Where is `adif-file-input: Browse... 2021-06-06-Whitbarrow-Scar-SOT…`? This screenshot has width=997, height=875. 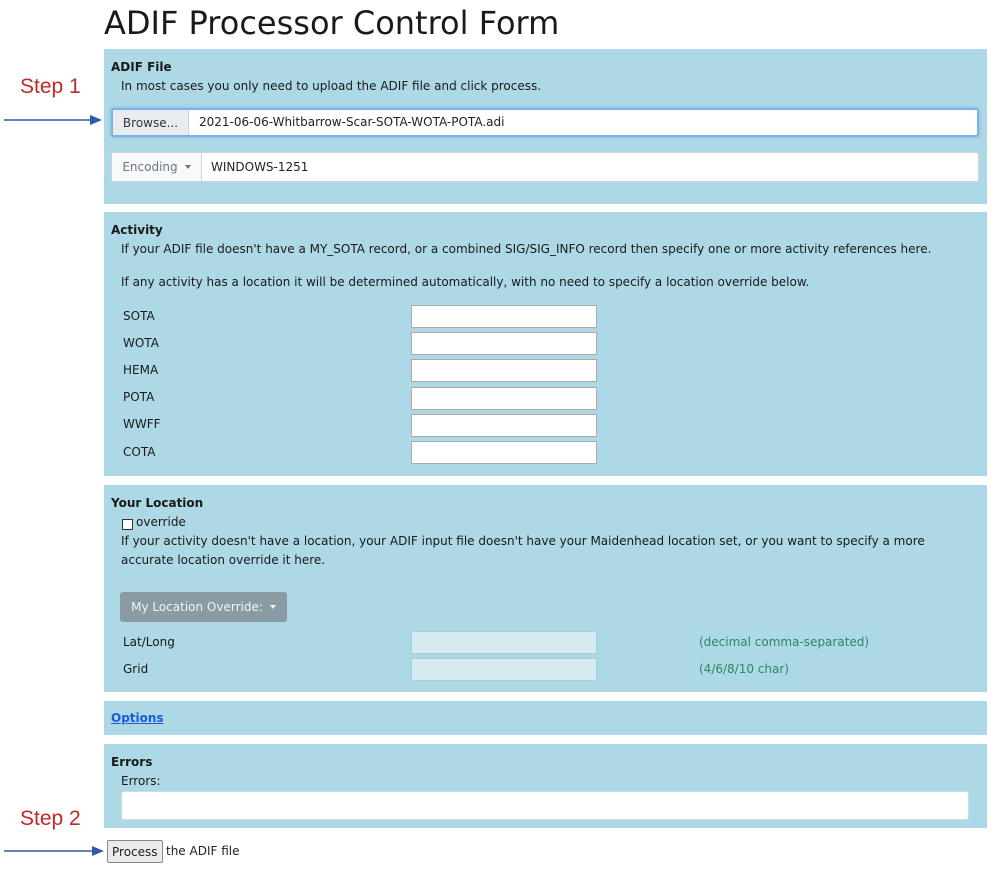 adif-file-input: Browse... 2021-06-06-Whitbarrow-Scar-SOT… is located at coordinates (545, 122).